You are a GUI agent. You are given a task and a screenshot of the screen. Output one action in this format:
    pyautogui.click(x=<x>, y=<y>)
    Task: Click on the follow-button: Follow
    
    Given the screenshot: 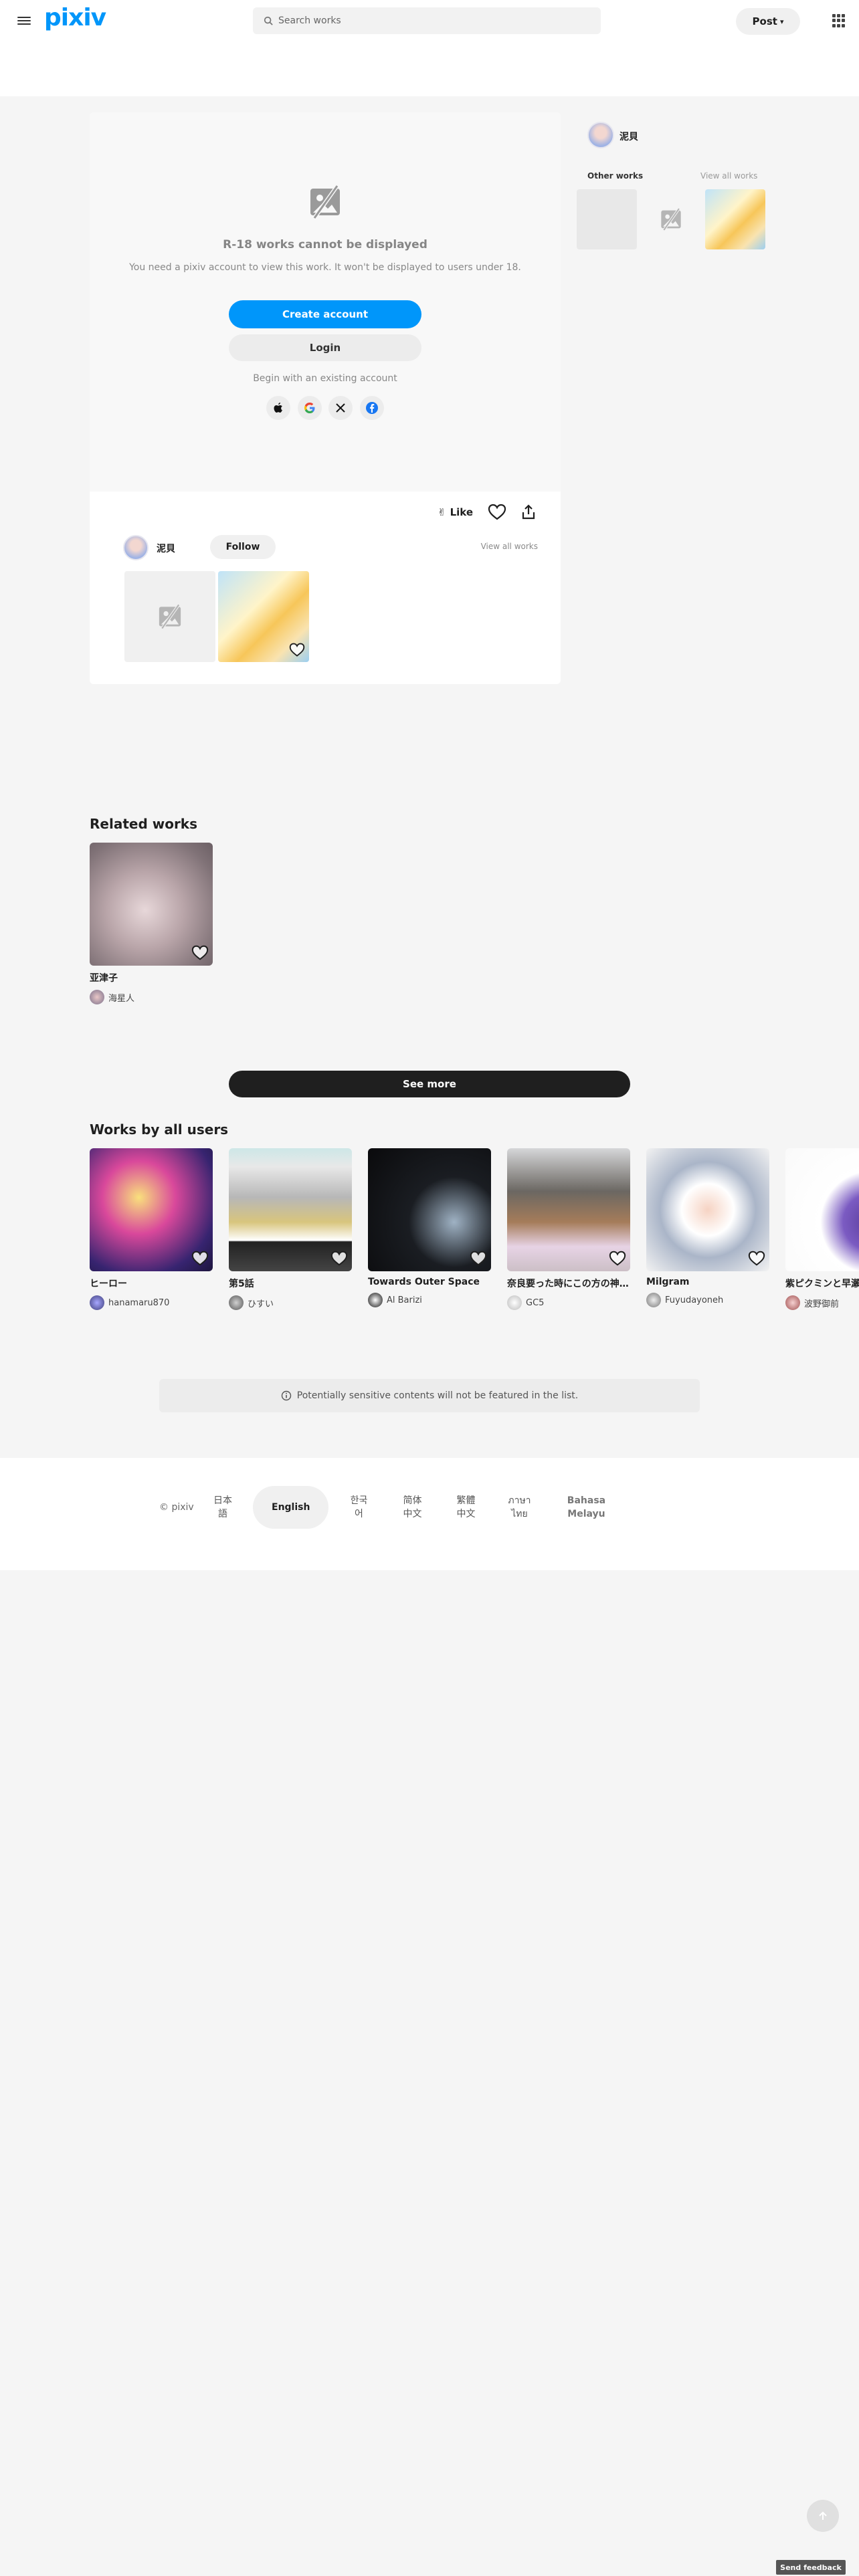 What is the action you would take?
    pyautogui.click(x=243, y=547)
    